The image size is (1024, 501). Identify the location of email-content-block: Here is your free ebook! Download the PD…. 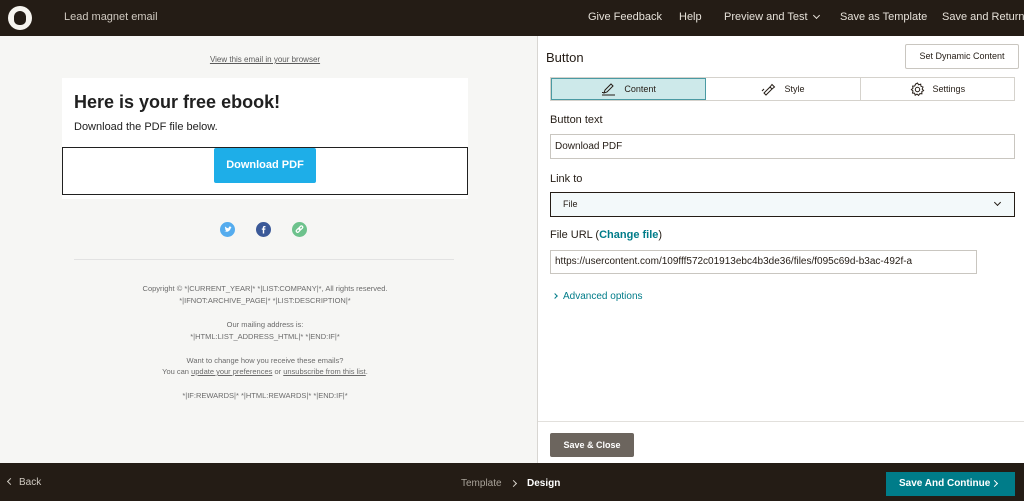
(265, 138).